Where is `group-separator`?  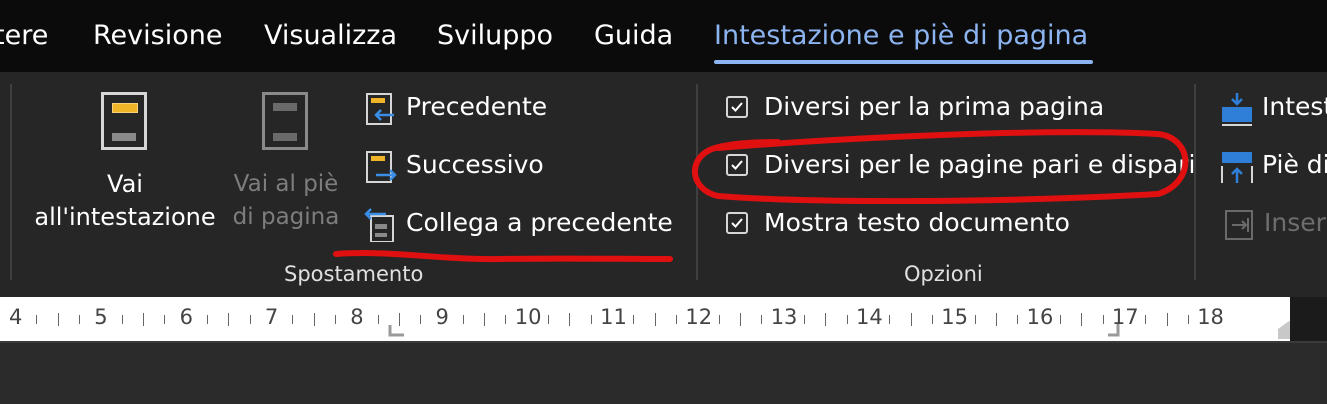
group-separator is located at coordinates (1195, 182).